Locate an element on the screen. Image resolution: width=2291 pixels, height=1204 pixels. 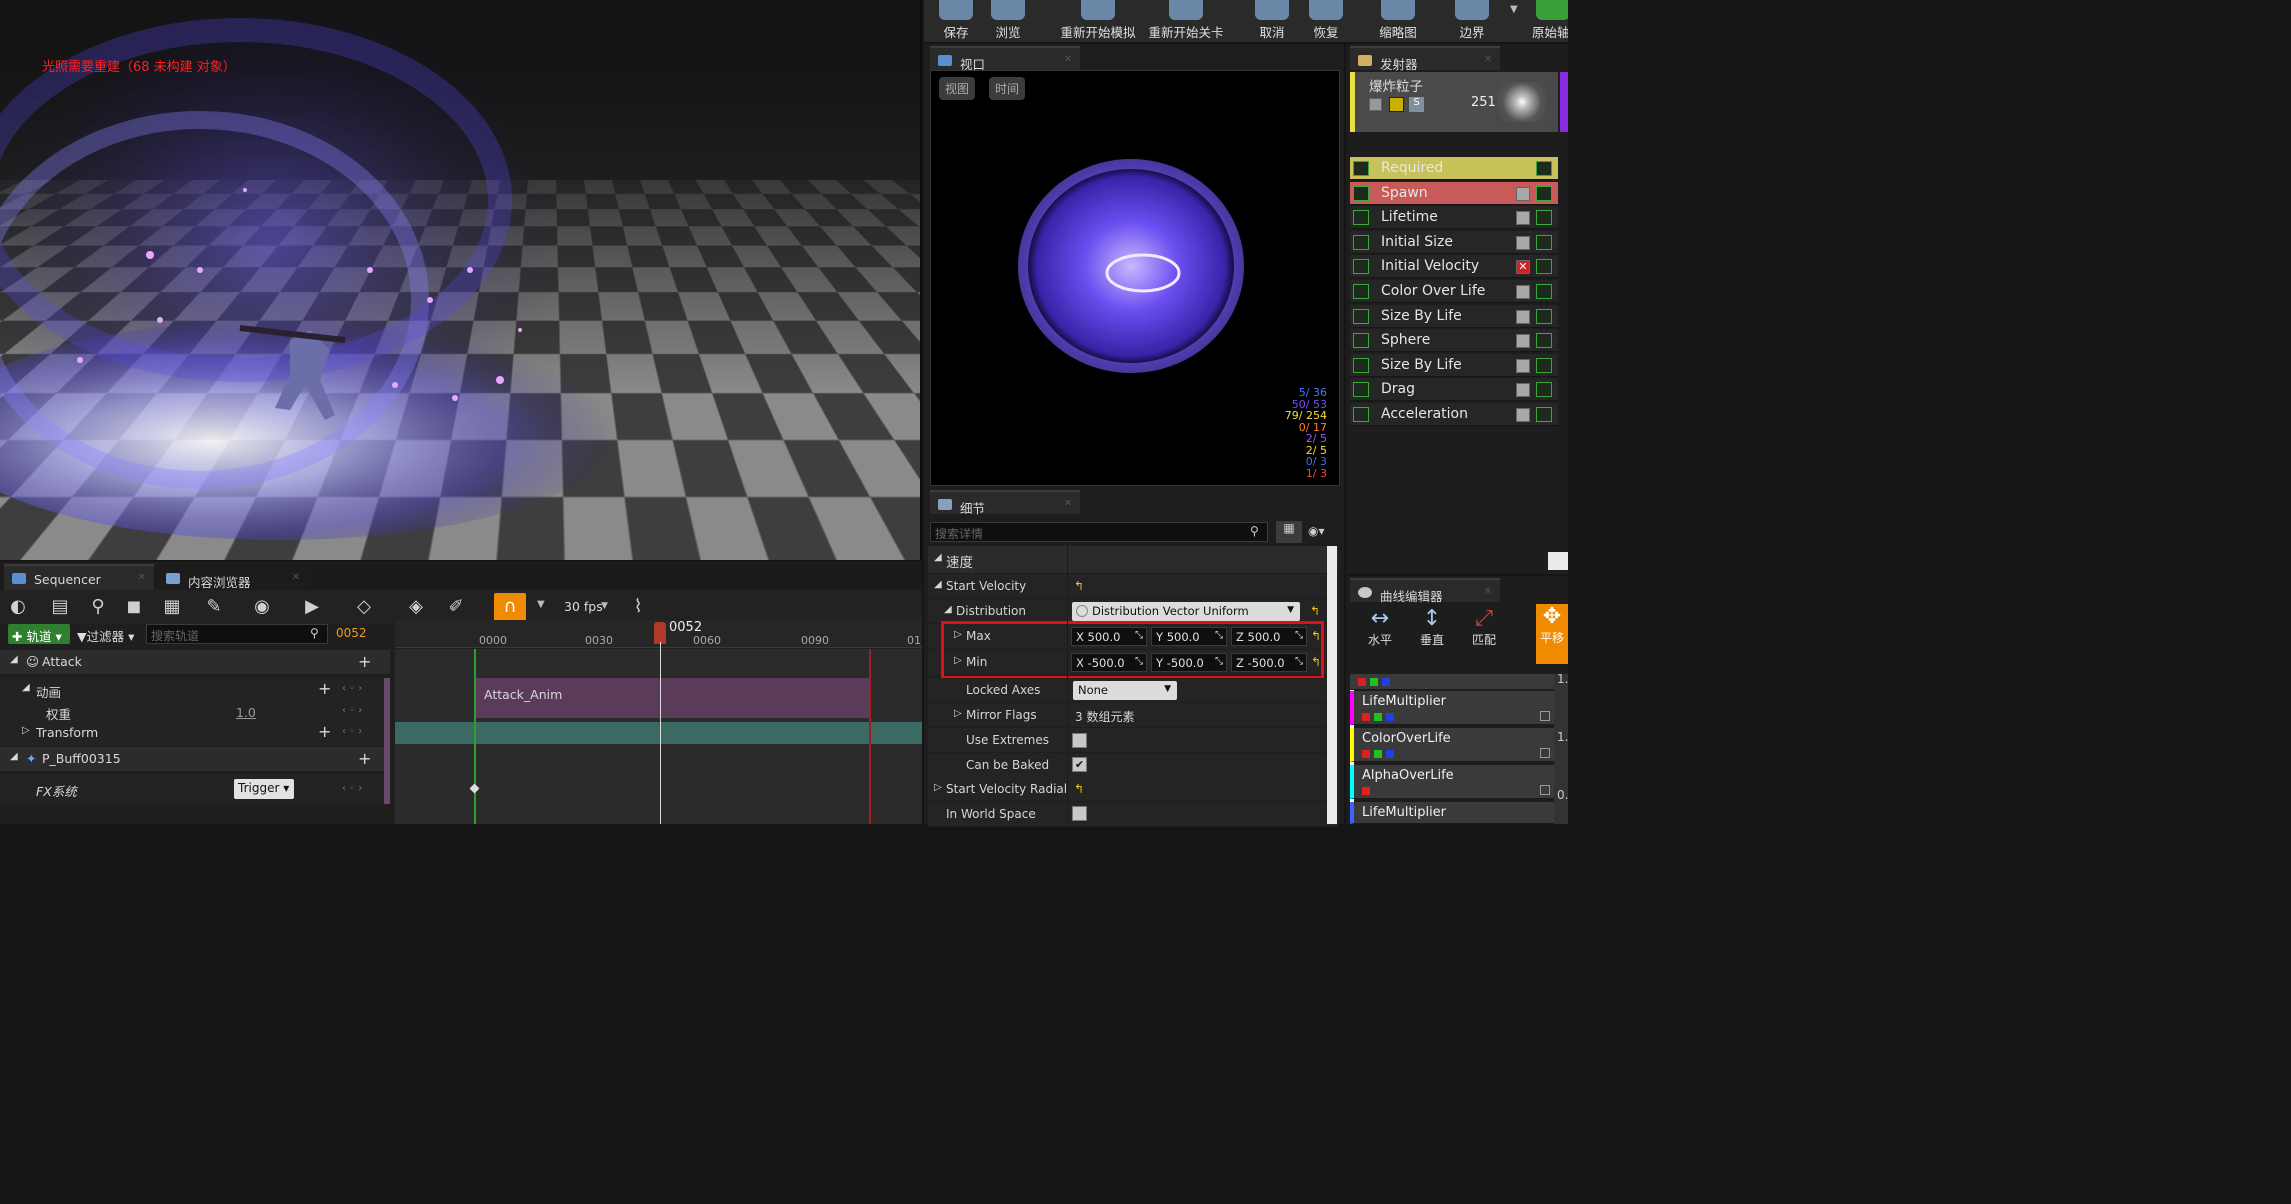
key-icon: ◇ is located at coordinates (364, 607).